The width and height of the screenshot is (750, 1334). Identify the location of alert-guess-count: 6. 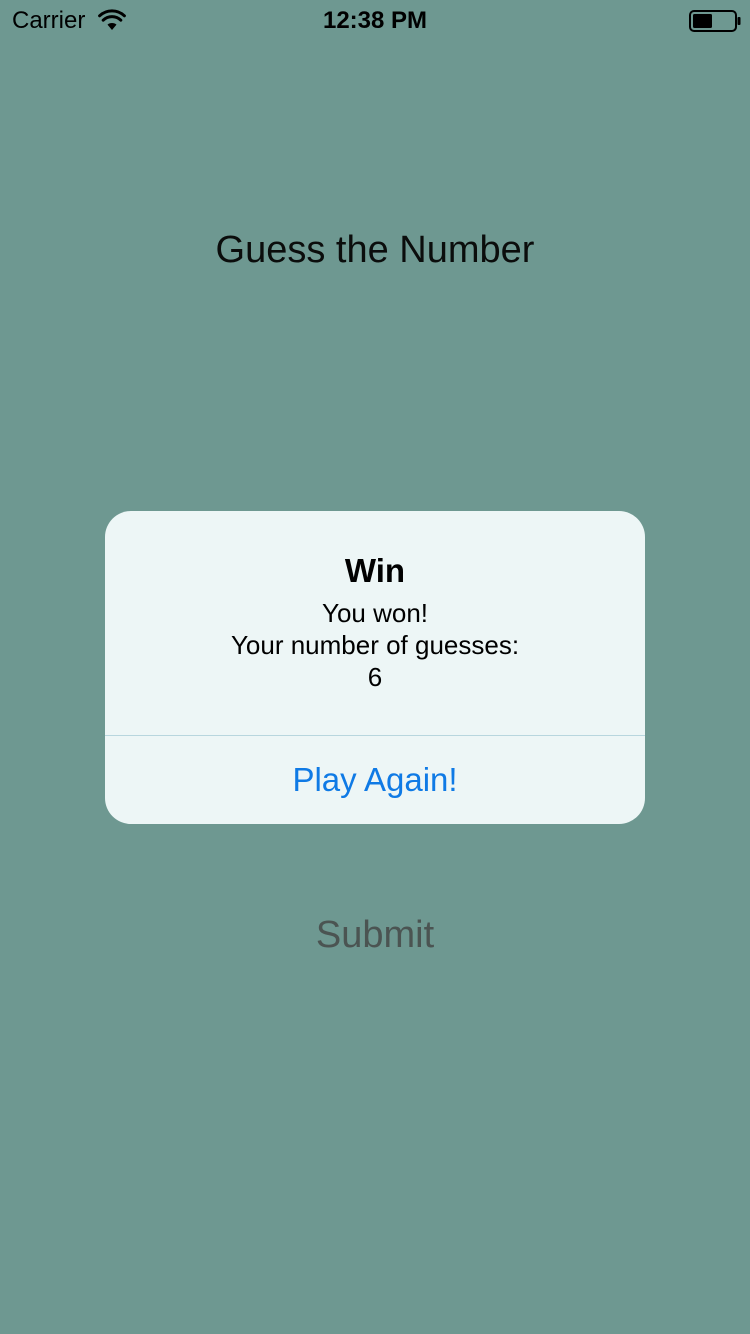
(375, 677).